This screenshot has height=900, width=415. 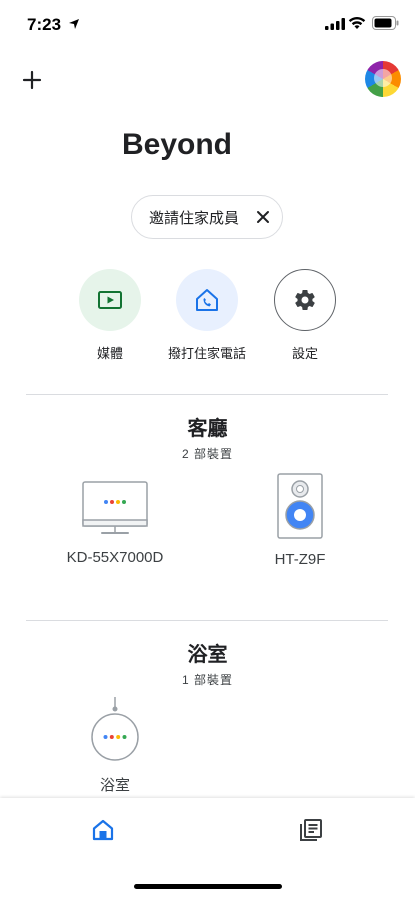 What do you see at coordinates (114, 785) in the screenshot?
I see `device-label: 浴室` at bounding box center [114, 785].